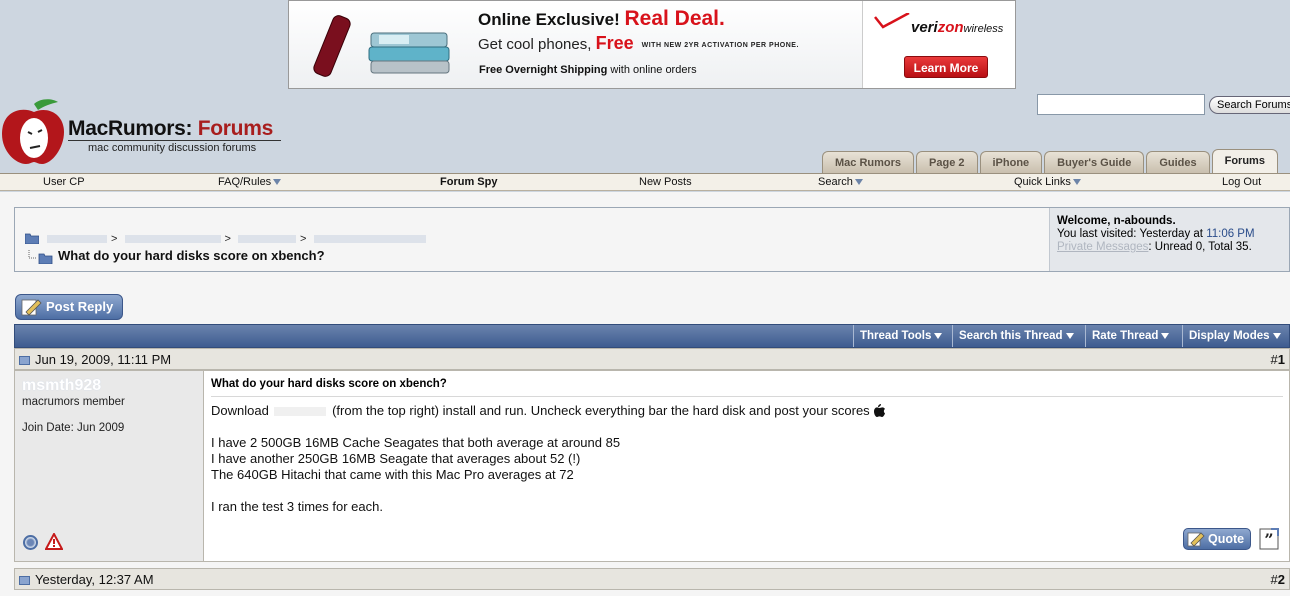 The image size is (1290, 596). What do you see at coordinates (1116, 221) in the screenshot?
I see `welcome-text: Welcome, n-abounds.` at bounding box center [1116, 221].